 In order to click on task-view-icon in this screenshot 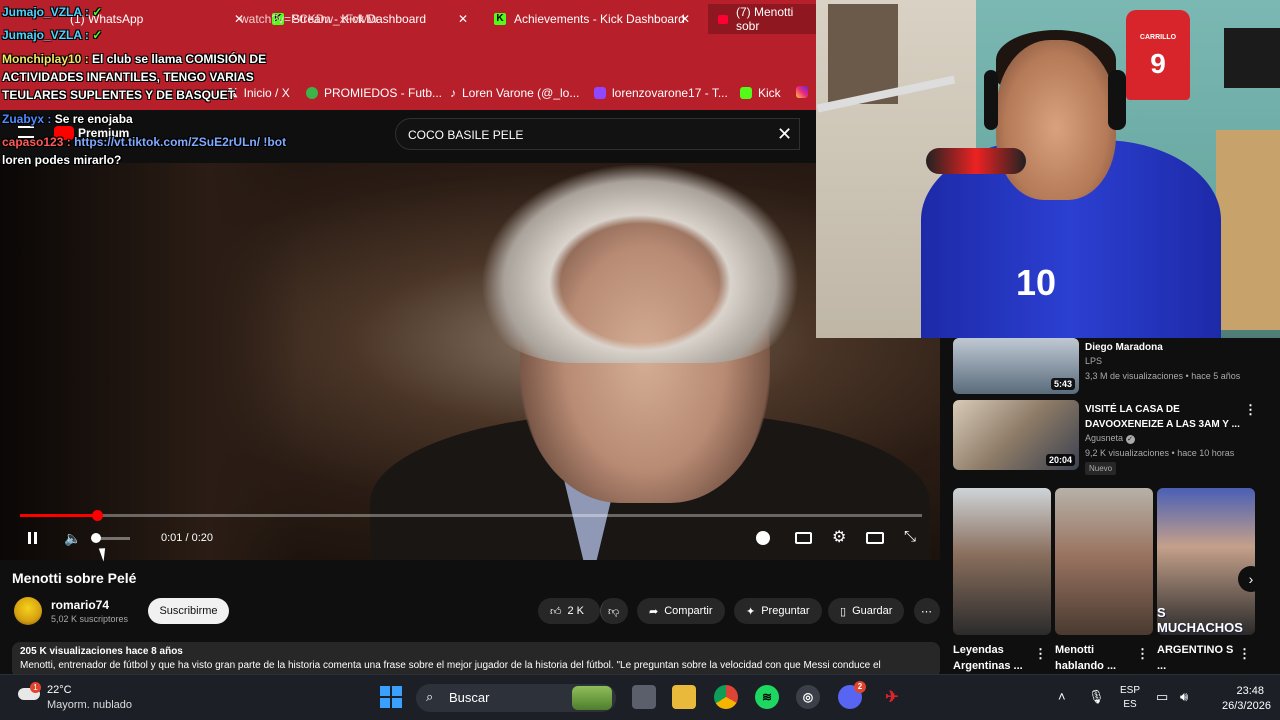, I will do `click(644, 697)`.